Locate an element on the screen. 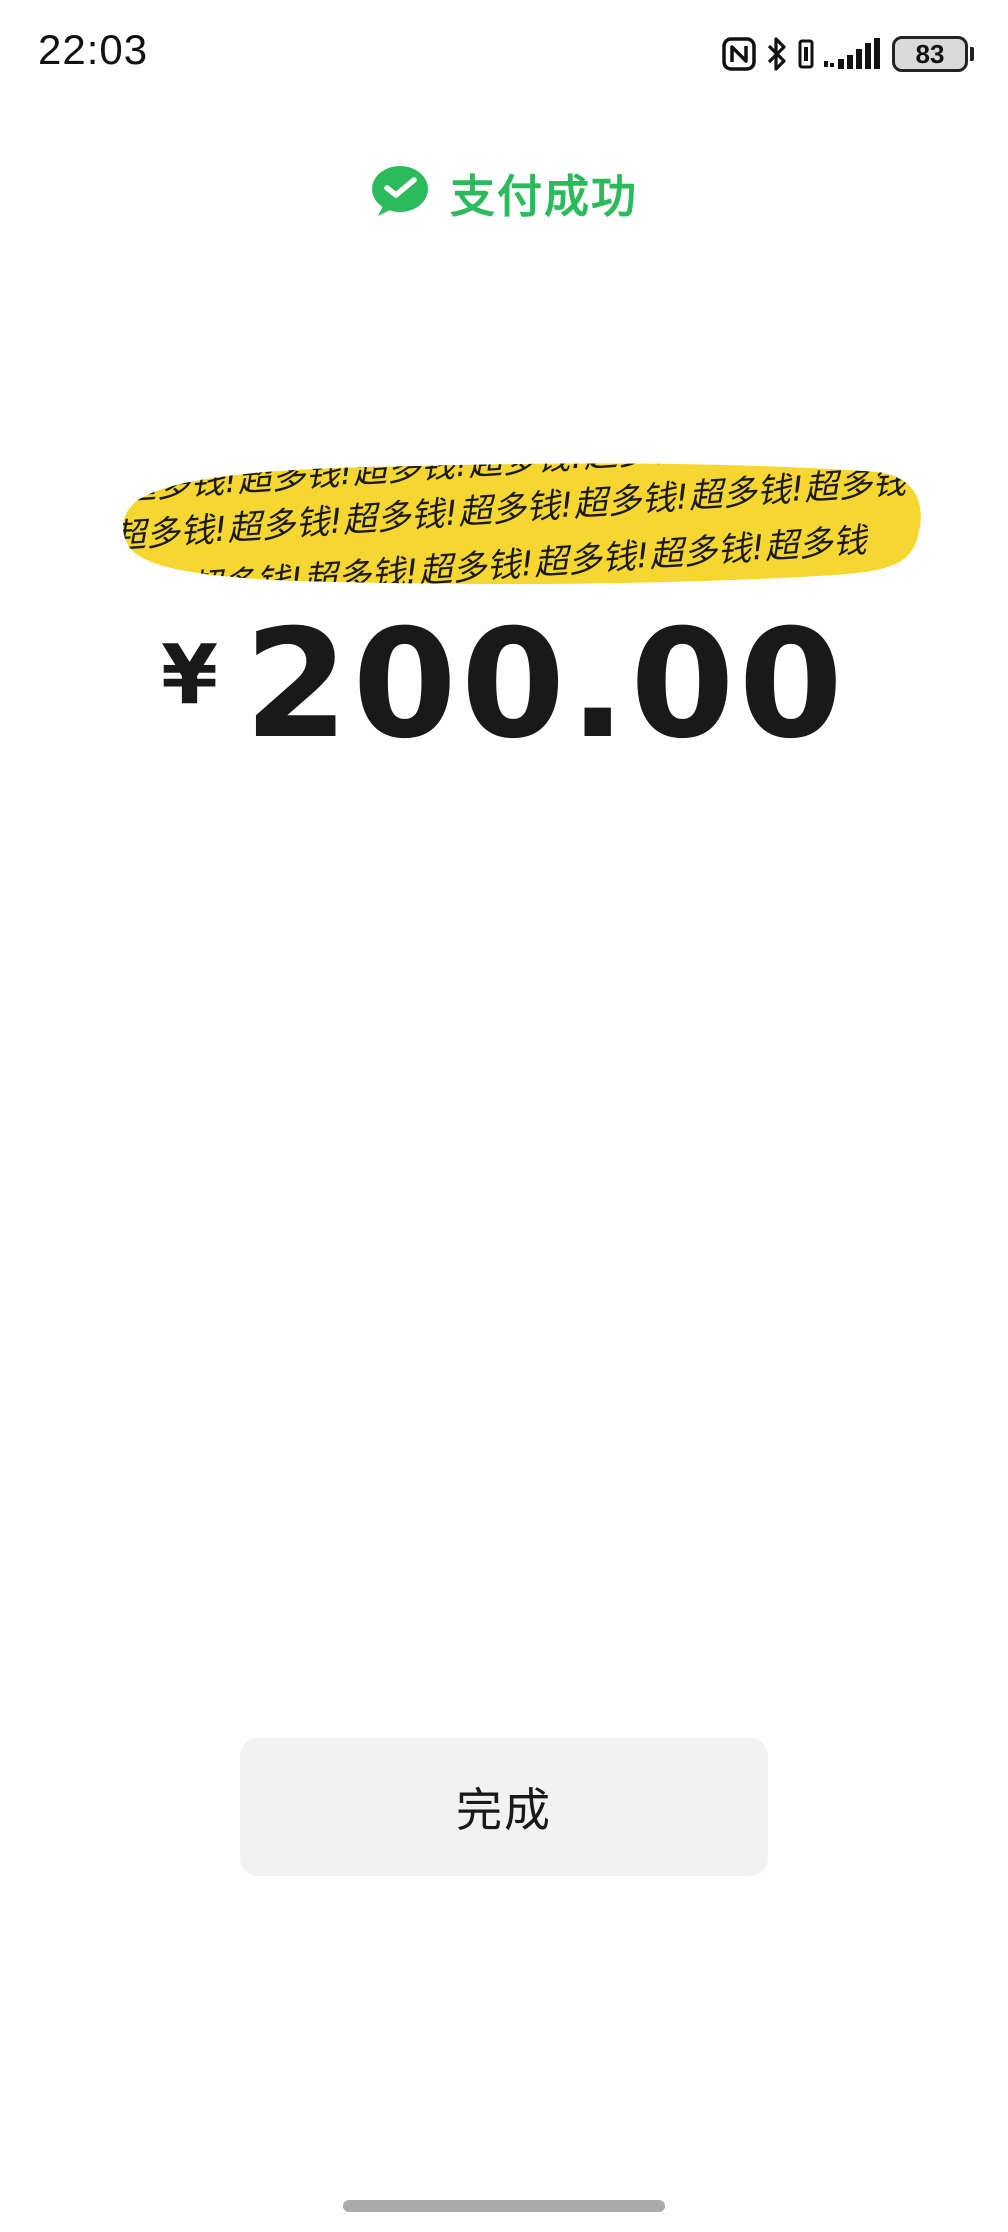 Image resolution: width=1008 pixels, height=2232 pixels. battery-tip is located at coordinates (972, 54).